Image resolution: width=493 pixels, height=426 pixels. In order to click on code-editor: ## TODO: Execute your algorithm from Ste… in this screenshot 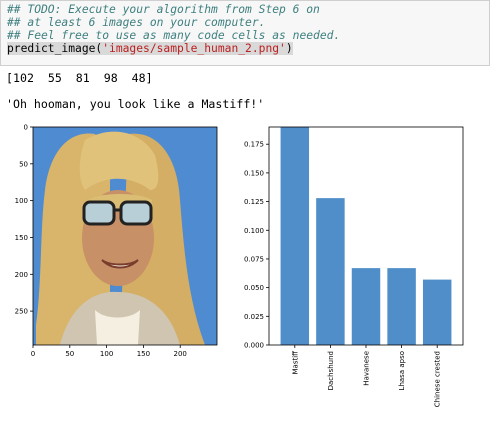, I will do `click(173, 29)`.